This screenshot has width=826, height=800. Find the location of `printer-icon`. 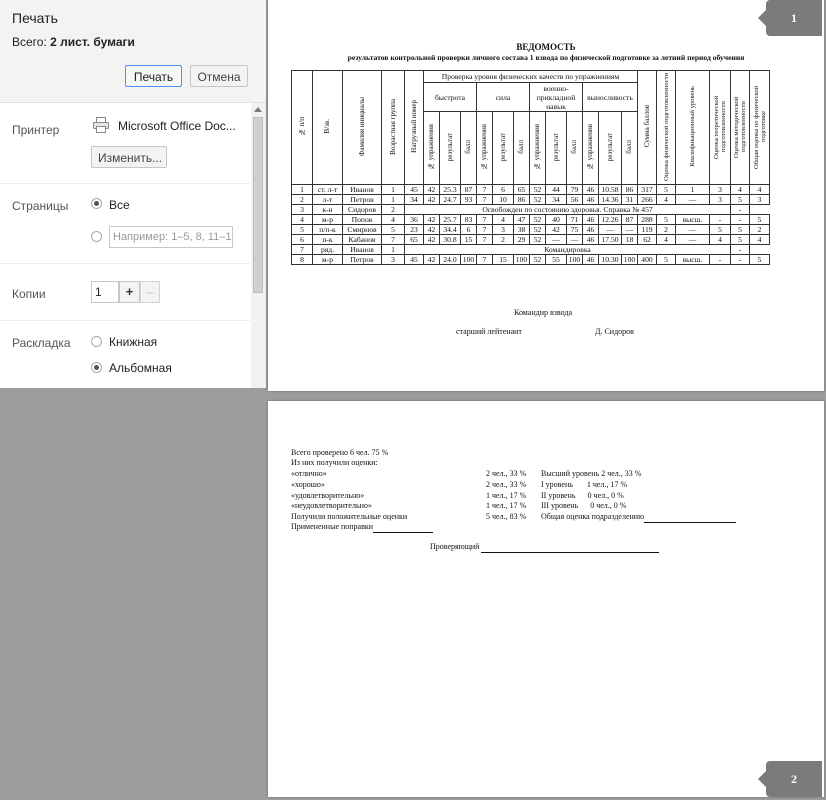

printer-icon is located at coordinates (101, 125).